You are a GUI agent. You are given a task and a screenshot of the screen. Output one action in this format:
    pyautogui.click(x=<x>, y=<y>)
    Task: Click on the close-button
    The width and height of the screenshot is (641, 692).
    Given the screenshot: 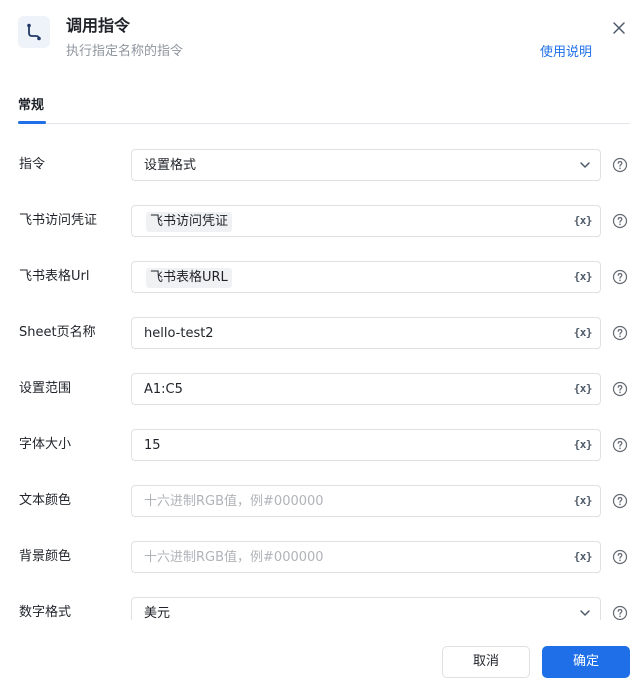 What is the action you would take?
    pyautogui.click(x=619, y=28)
    